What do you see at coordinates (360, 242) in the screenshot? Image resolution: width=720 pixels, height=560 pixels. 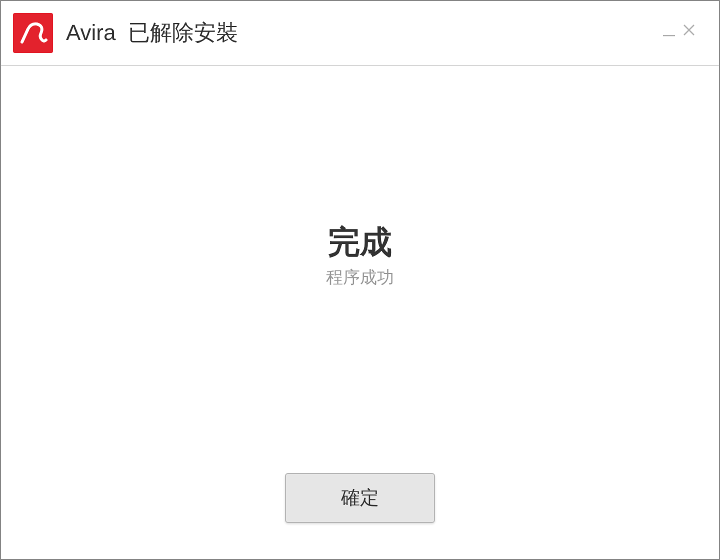 I see `heading: 完成` at bounding box center [360, 242].